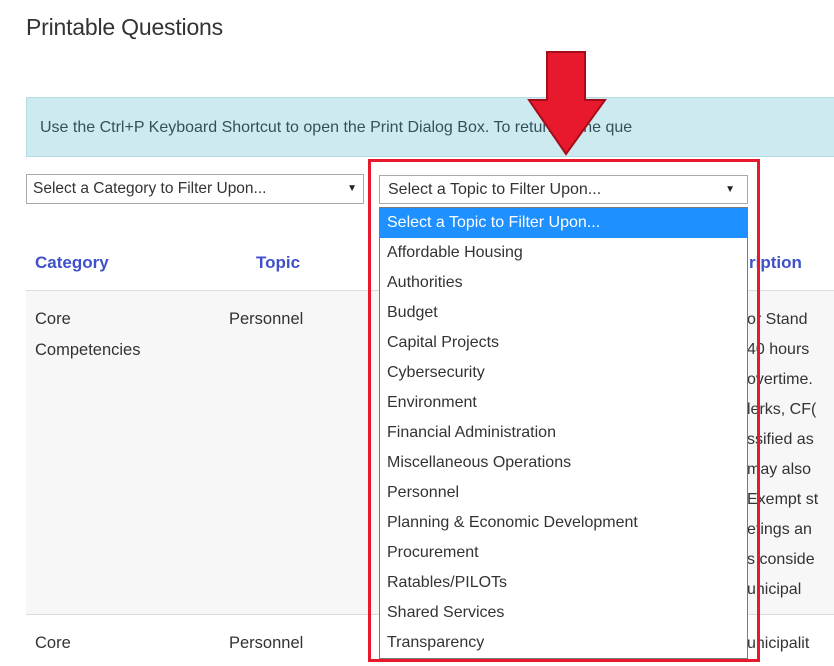 The image size is (834, 666). What do you see at coordinates (563, 373) in the screenshot?
I see `topic-option-cybersecurity: Cybersecurity` at bounding box center [563, 373].